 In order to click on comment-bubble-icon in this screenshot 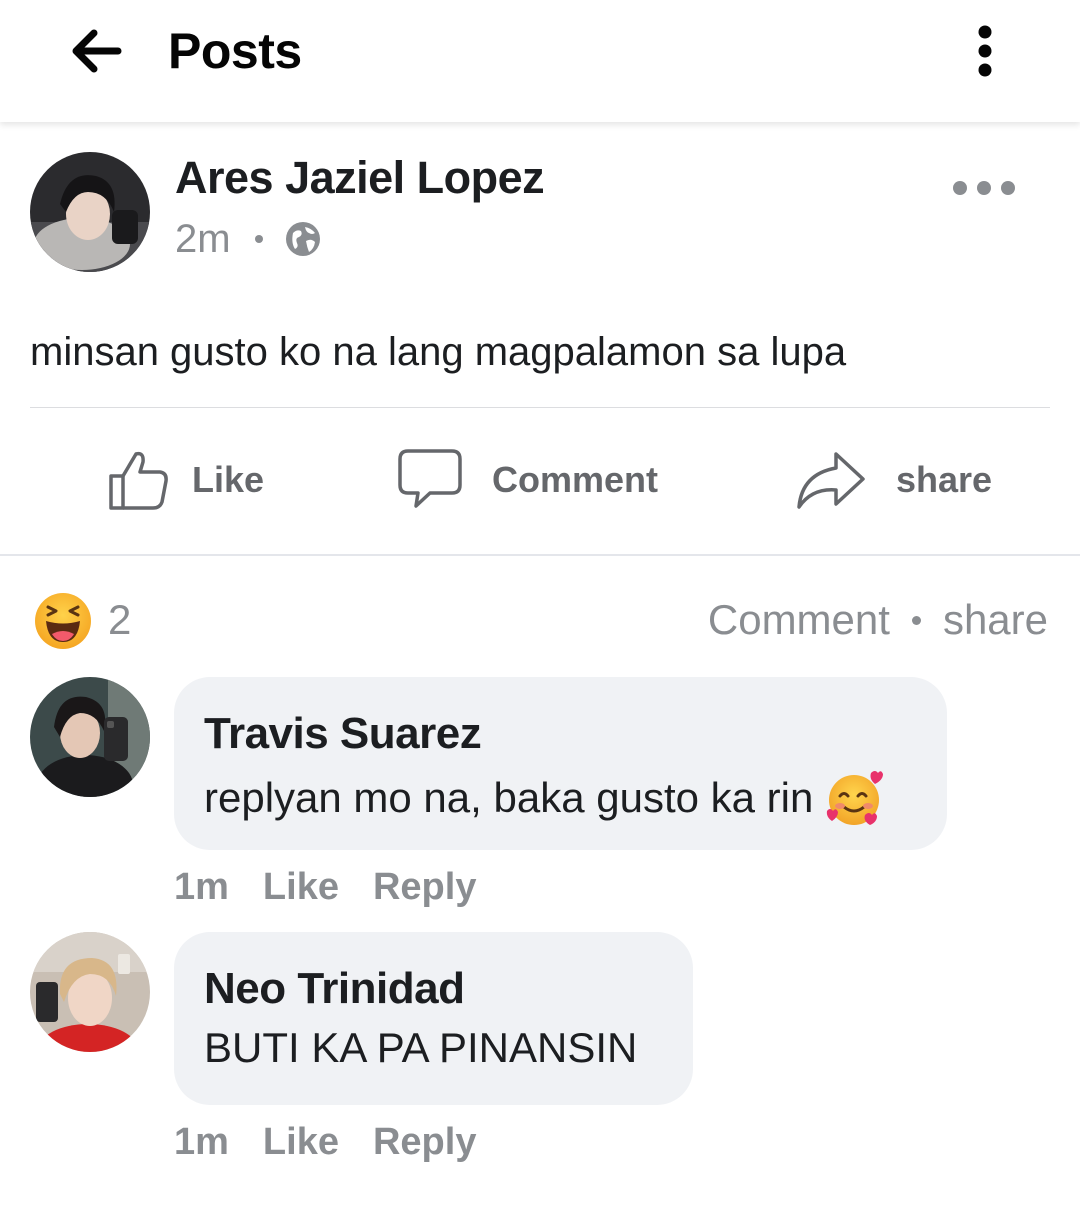, I will do `click(430, 478)`.